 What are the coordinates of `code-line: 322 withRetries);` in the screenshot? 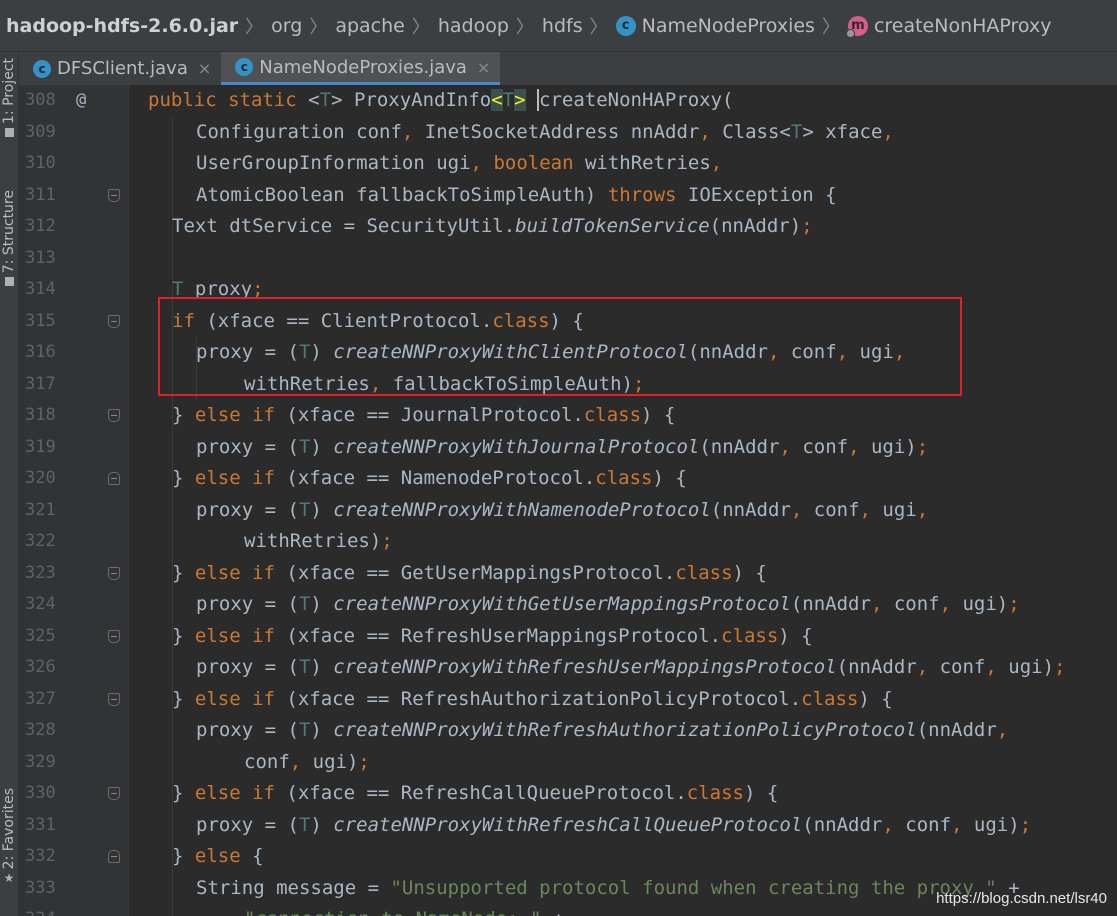 It's located at (568, 542).